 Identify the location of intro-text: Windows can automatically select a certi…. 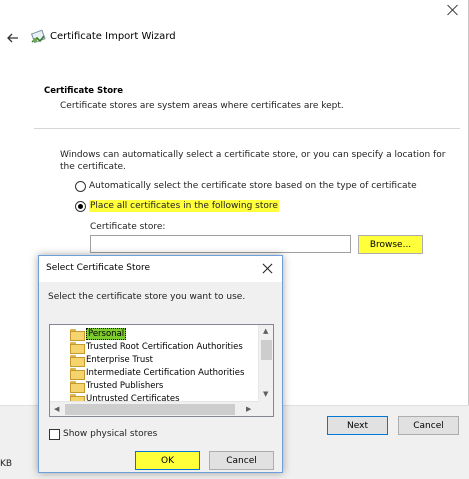
(253, 161).